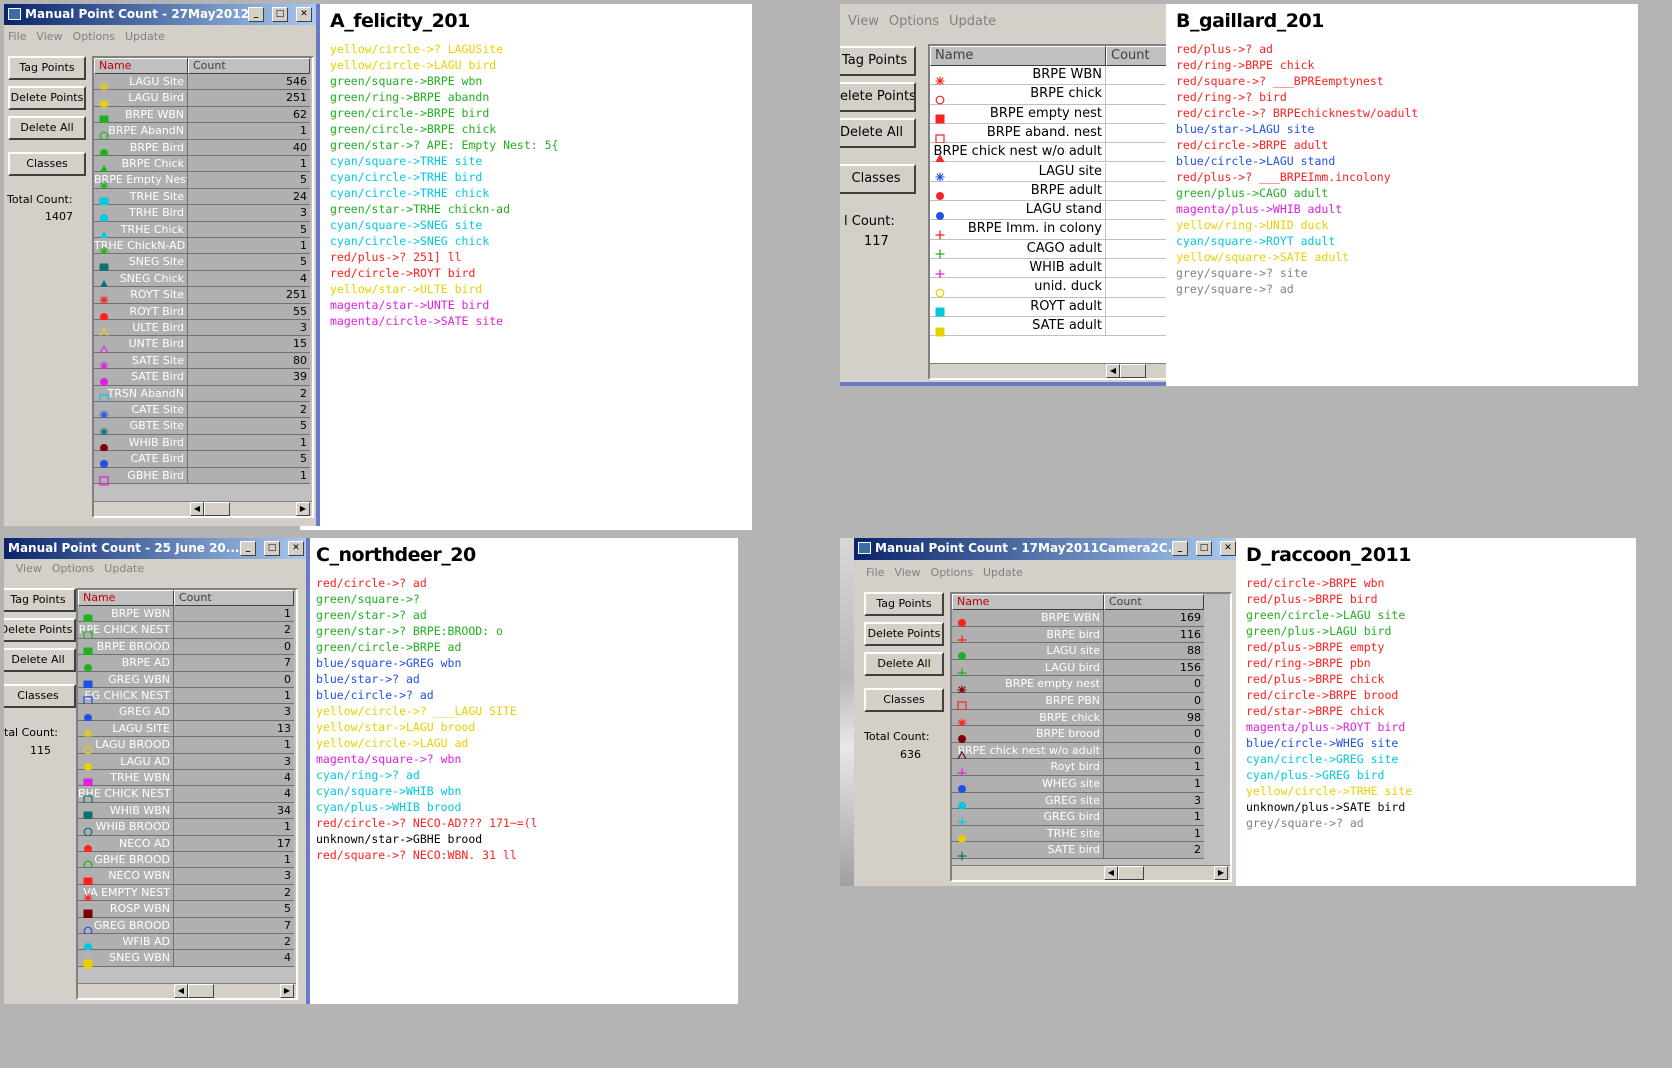  Describe the element at coordinates (203, 263) in the screenshot. I see `table-row: SNEG Site 5` at that location.